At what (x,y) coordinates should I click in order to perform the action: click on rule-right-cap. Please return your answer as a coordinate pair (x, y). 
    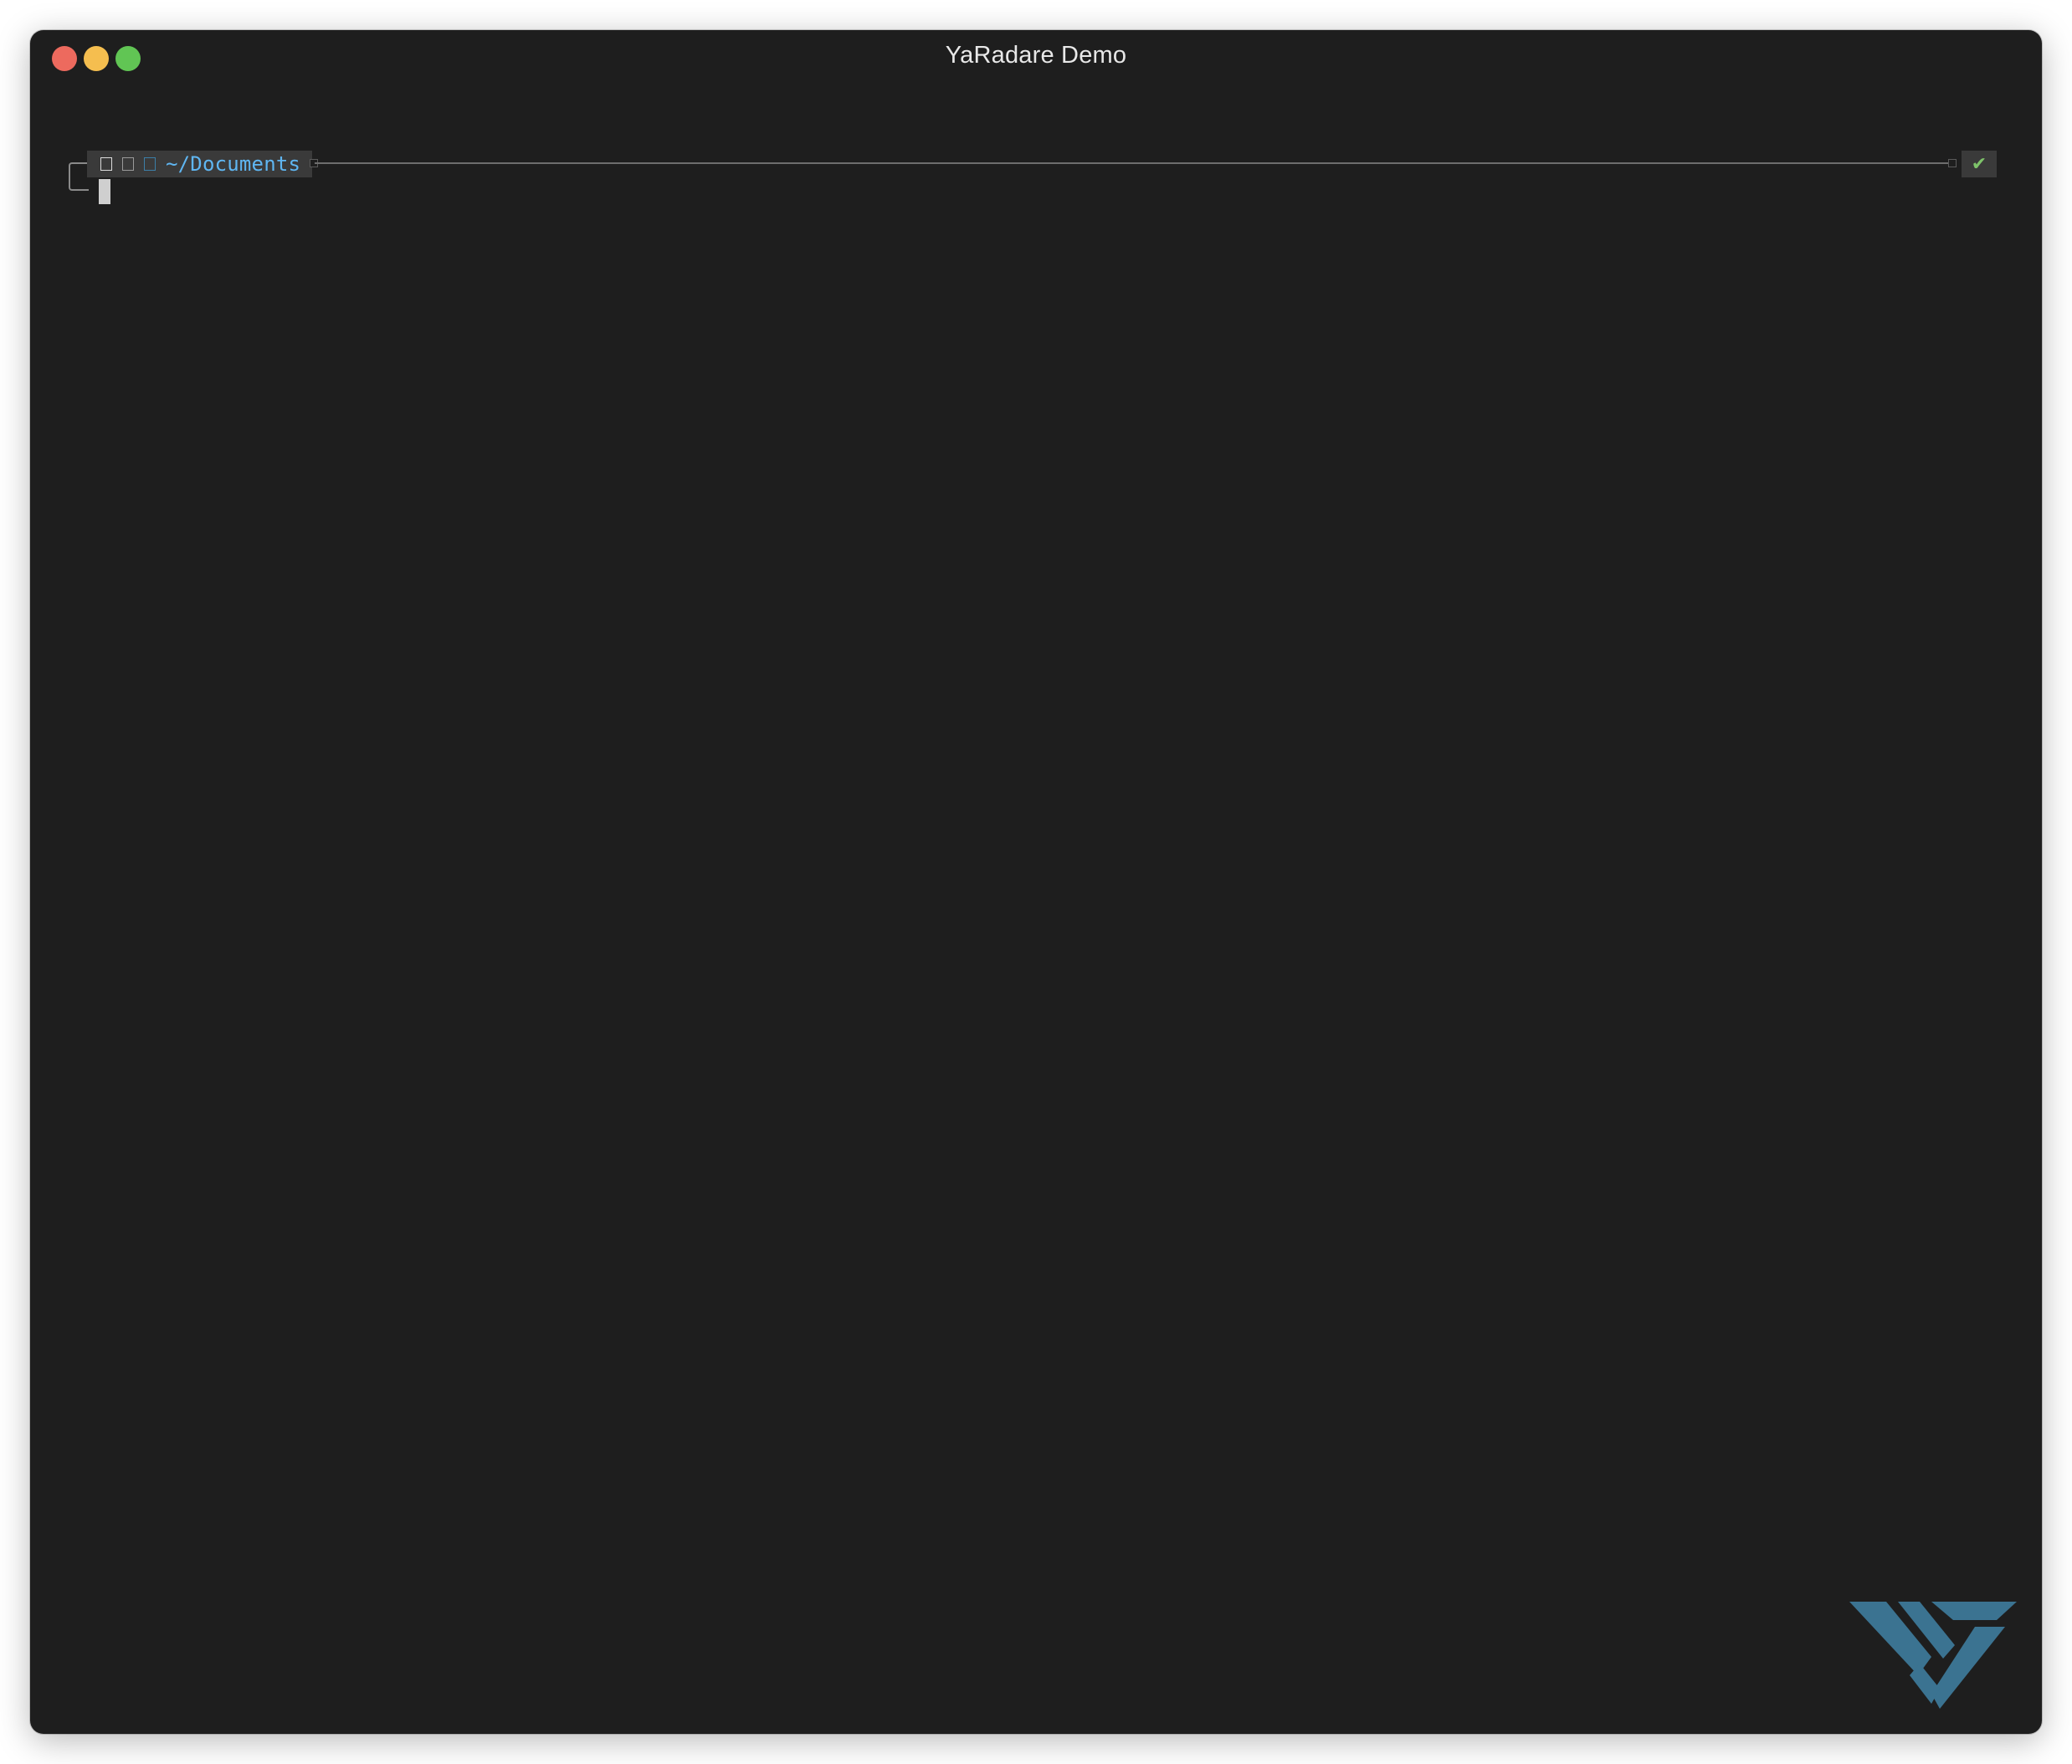
    Looking at the image, I should click on (1952, 163).